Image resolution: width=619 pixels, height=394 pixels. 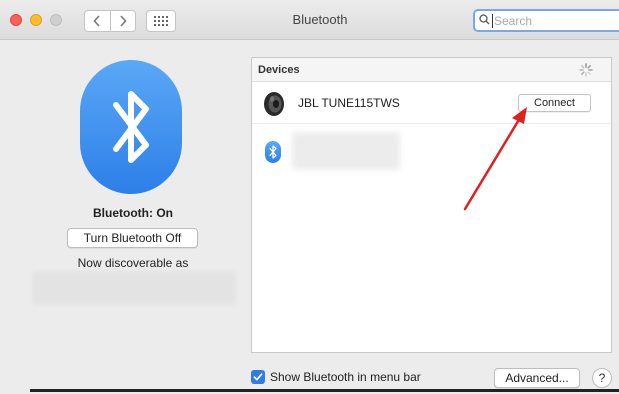 I want to click on navigation-buttons, so click(x=110, y=21).